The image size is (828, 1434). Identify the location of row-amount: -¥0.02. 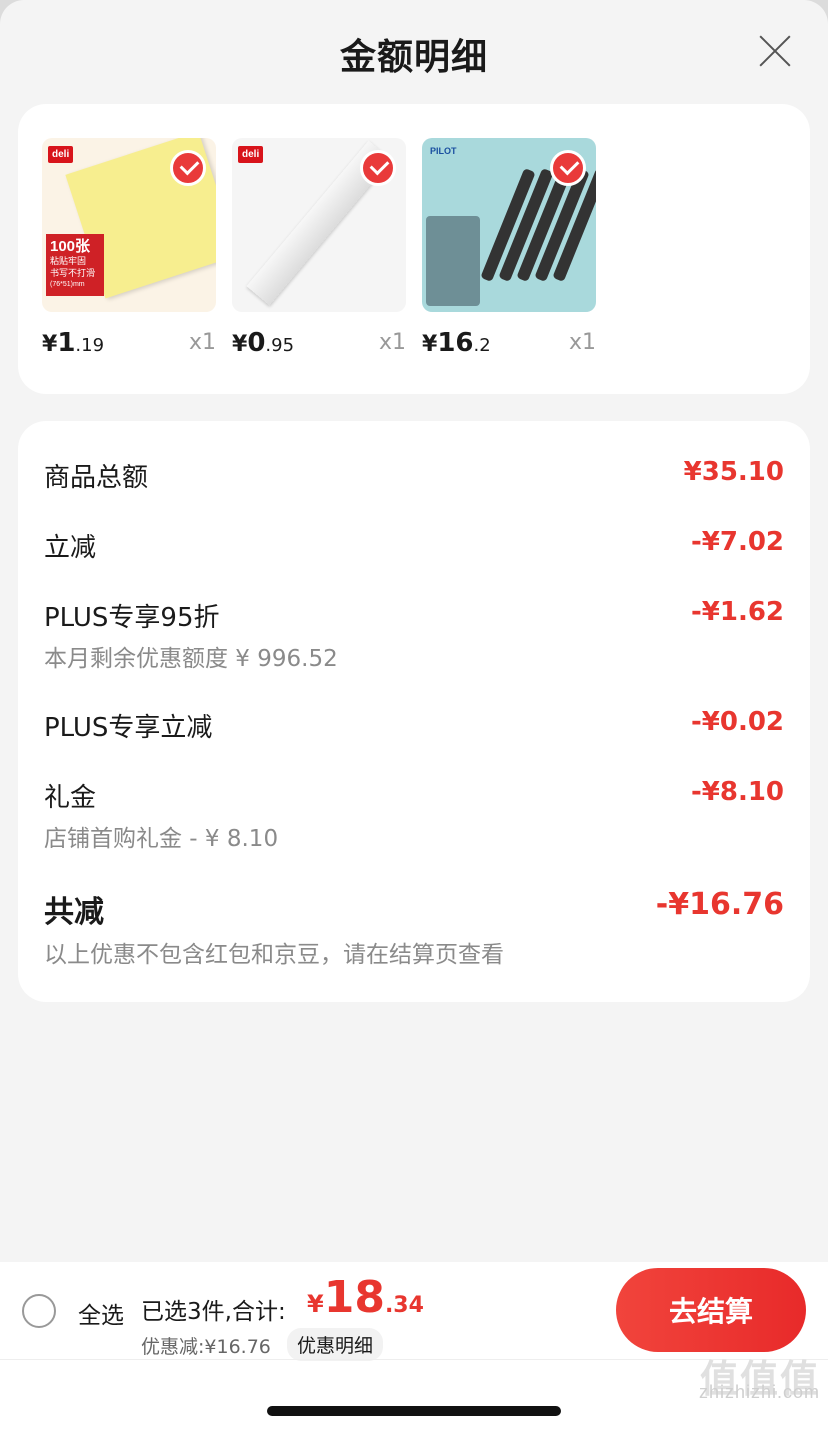
(737, 722).